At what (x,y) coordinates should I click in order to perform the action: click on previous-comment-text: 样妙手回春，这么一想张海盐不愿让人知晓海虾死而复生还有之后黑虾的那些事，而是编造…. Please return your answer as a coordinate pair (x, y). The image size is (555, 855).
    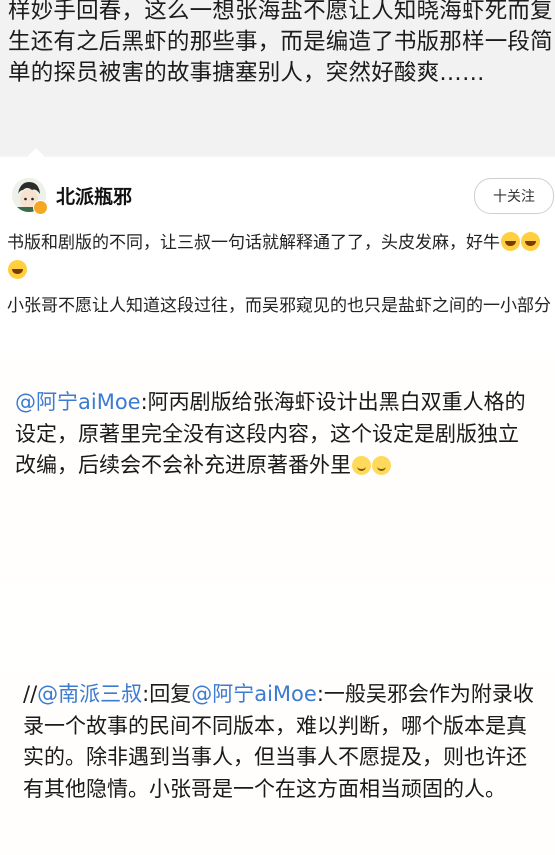
    Looking at the image, I should click on (280, 43).